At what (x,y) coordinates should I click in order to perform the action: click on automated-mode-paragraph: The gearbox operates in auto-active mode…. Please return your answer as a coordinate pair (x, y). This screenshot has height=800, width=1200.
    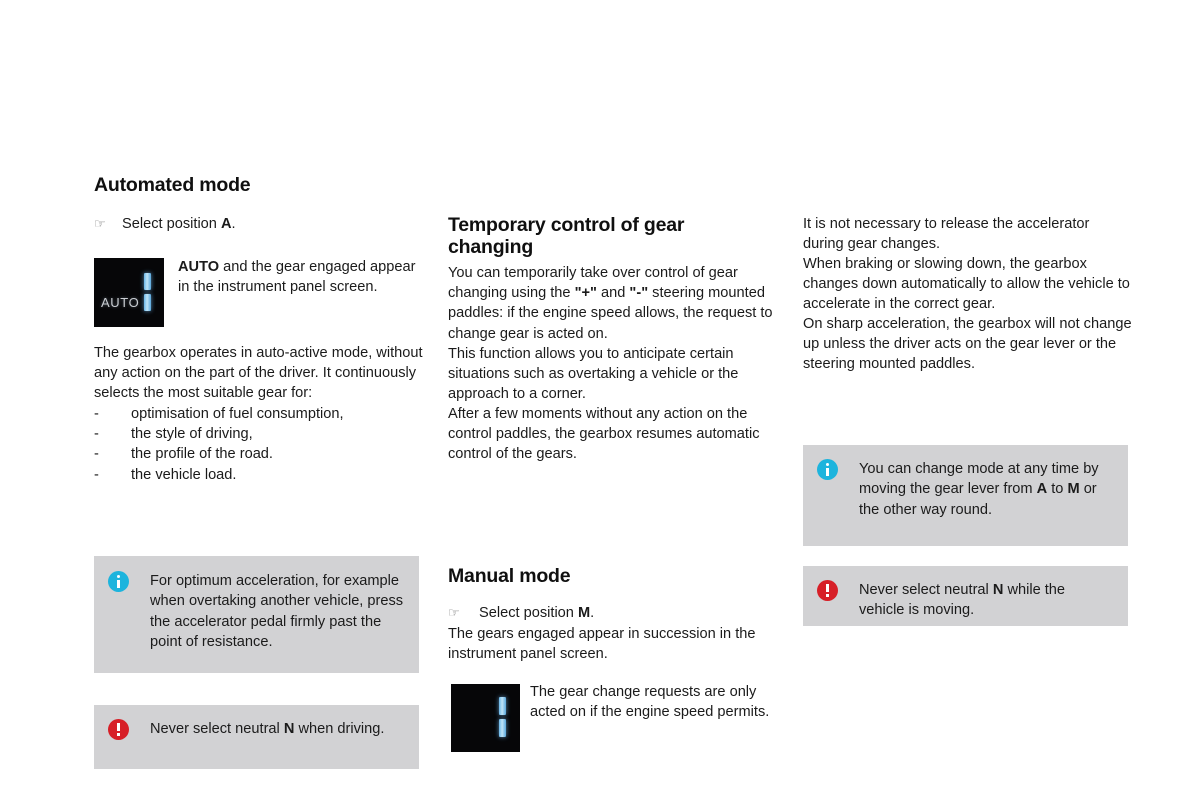
    Looking at the image, I should click on (258, 373).